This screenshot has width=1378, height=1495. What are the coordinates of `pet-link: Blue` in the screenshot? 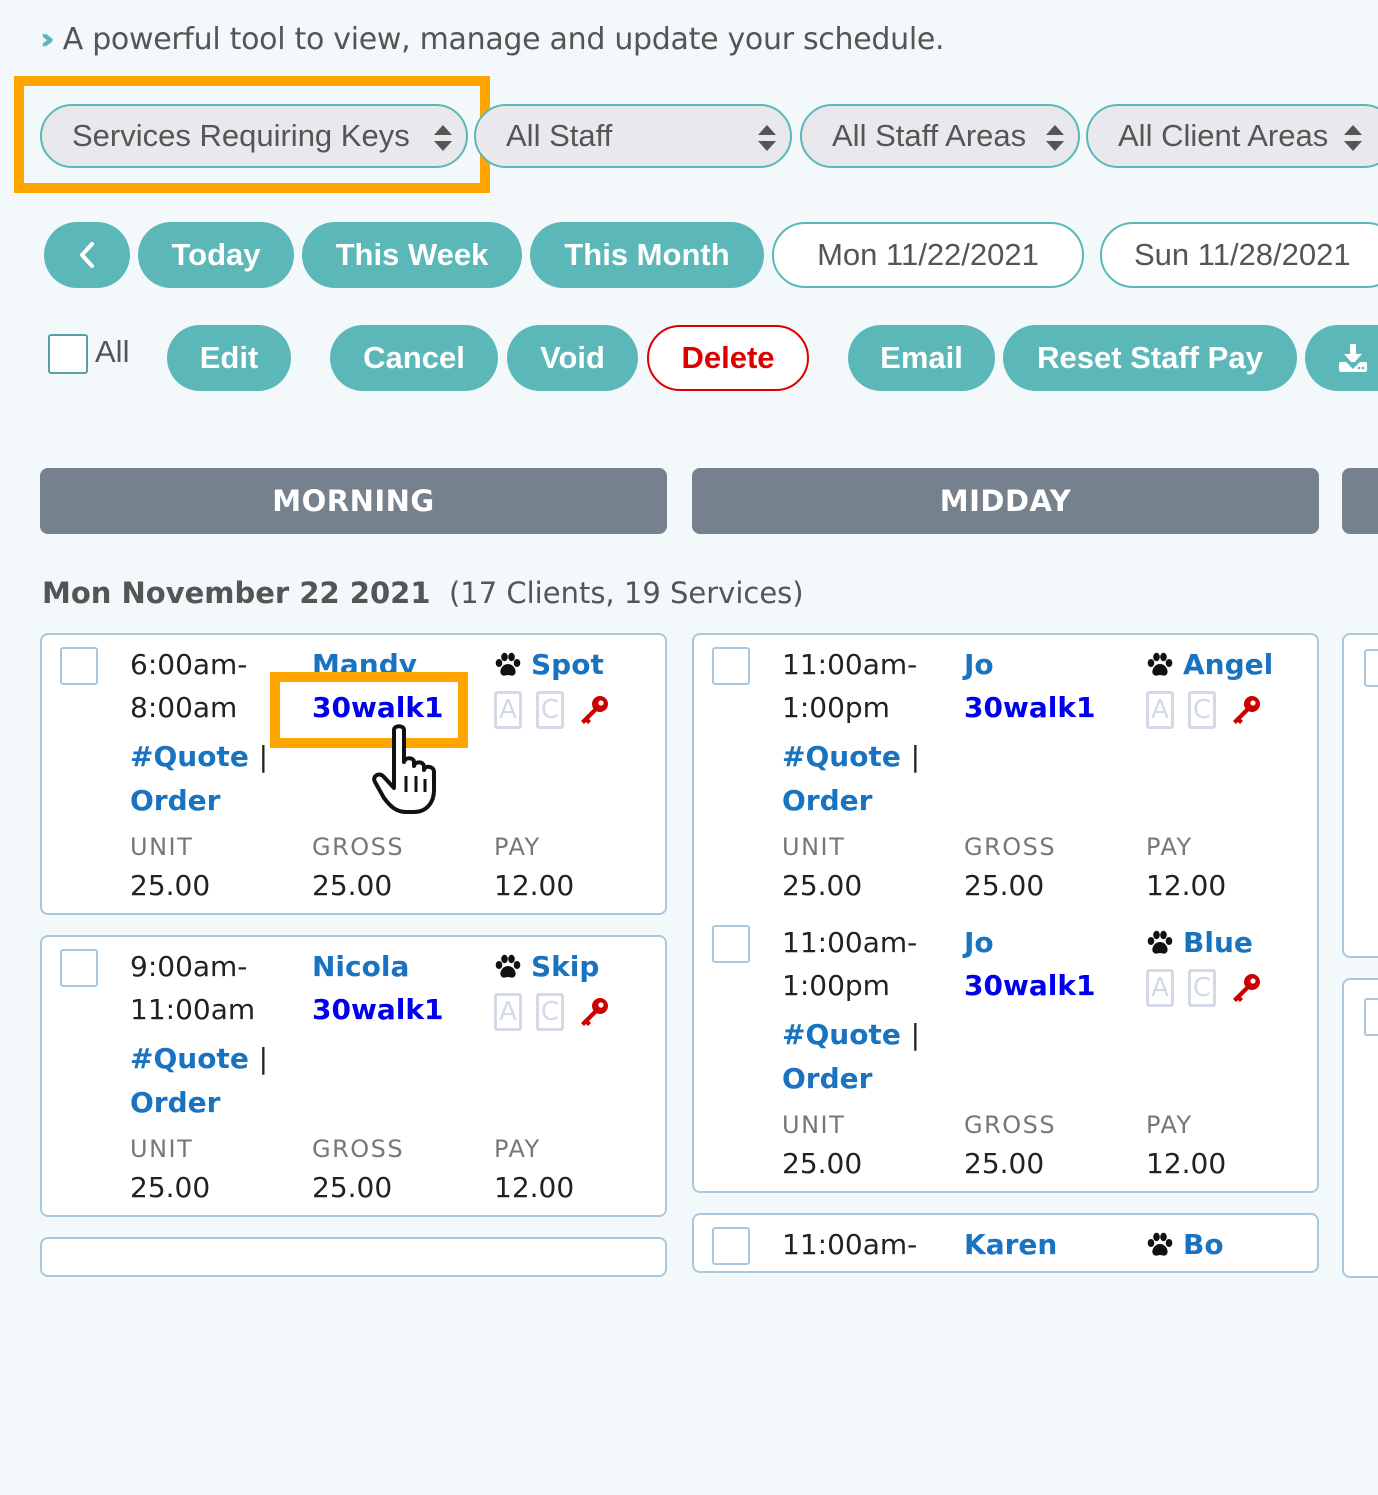 It's located at (1199, 942).